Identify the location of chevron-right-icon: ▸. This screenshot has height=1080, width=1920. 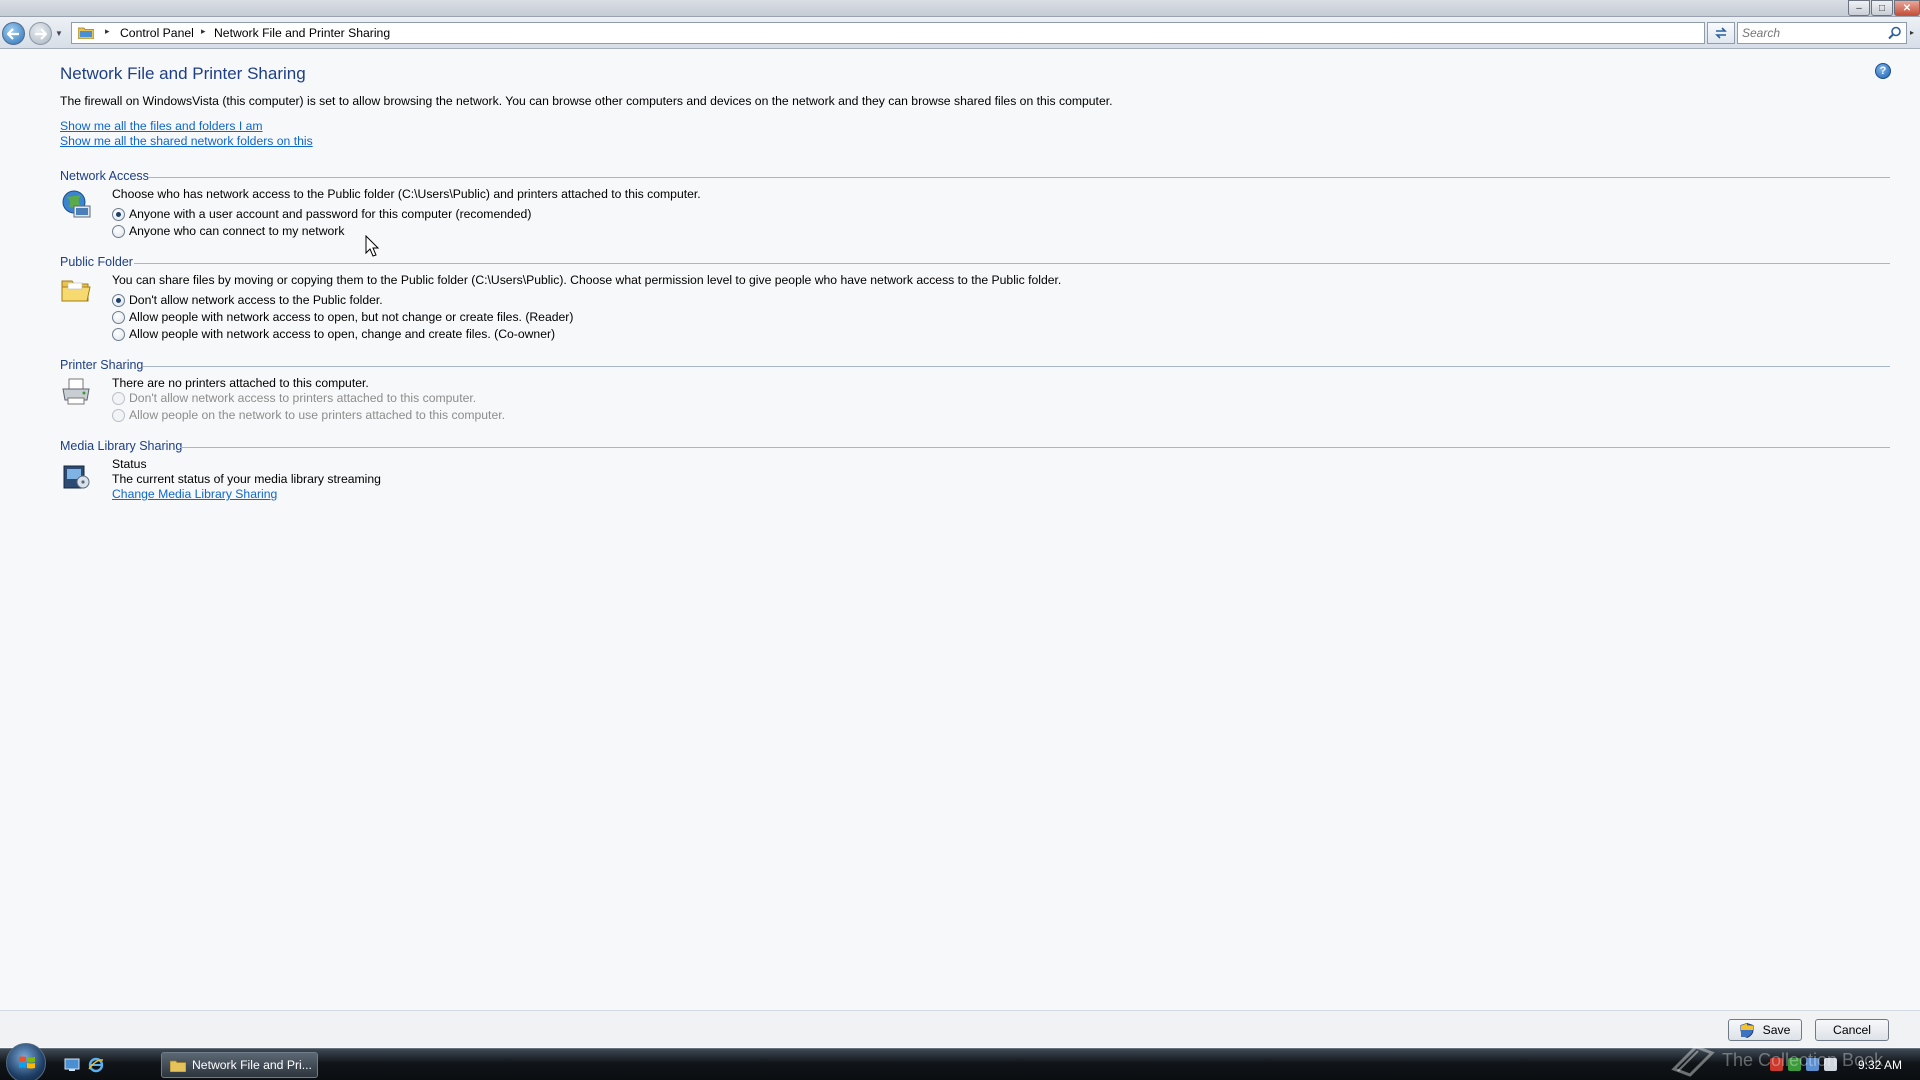
(1912, 32).